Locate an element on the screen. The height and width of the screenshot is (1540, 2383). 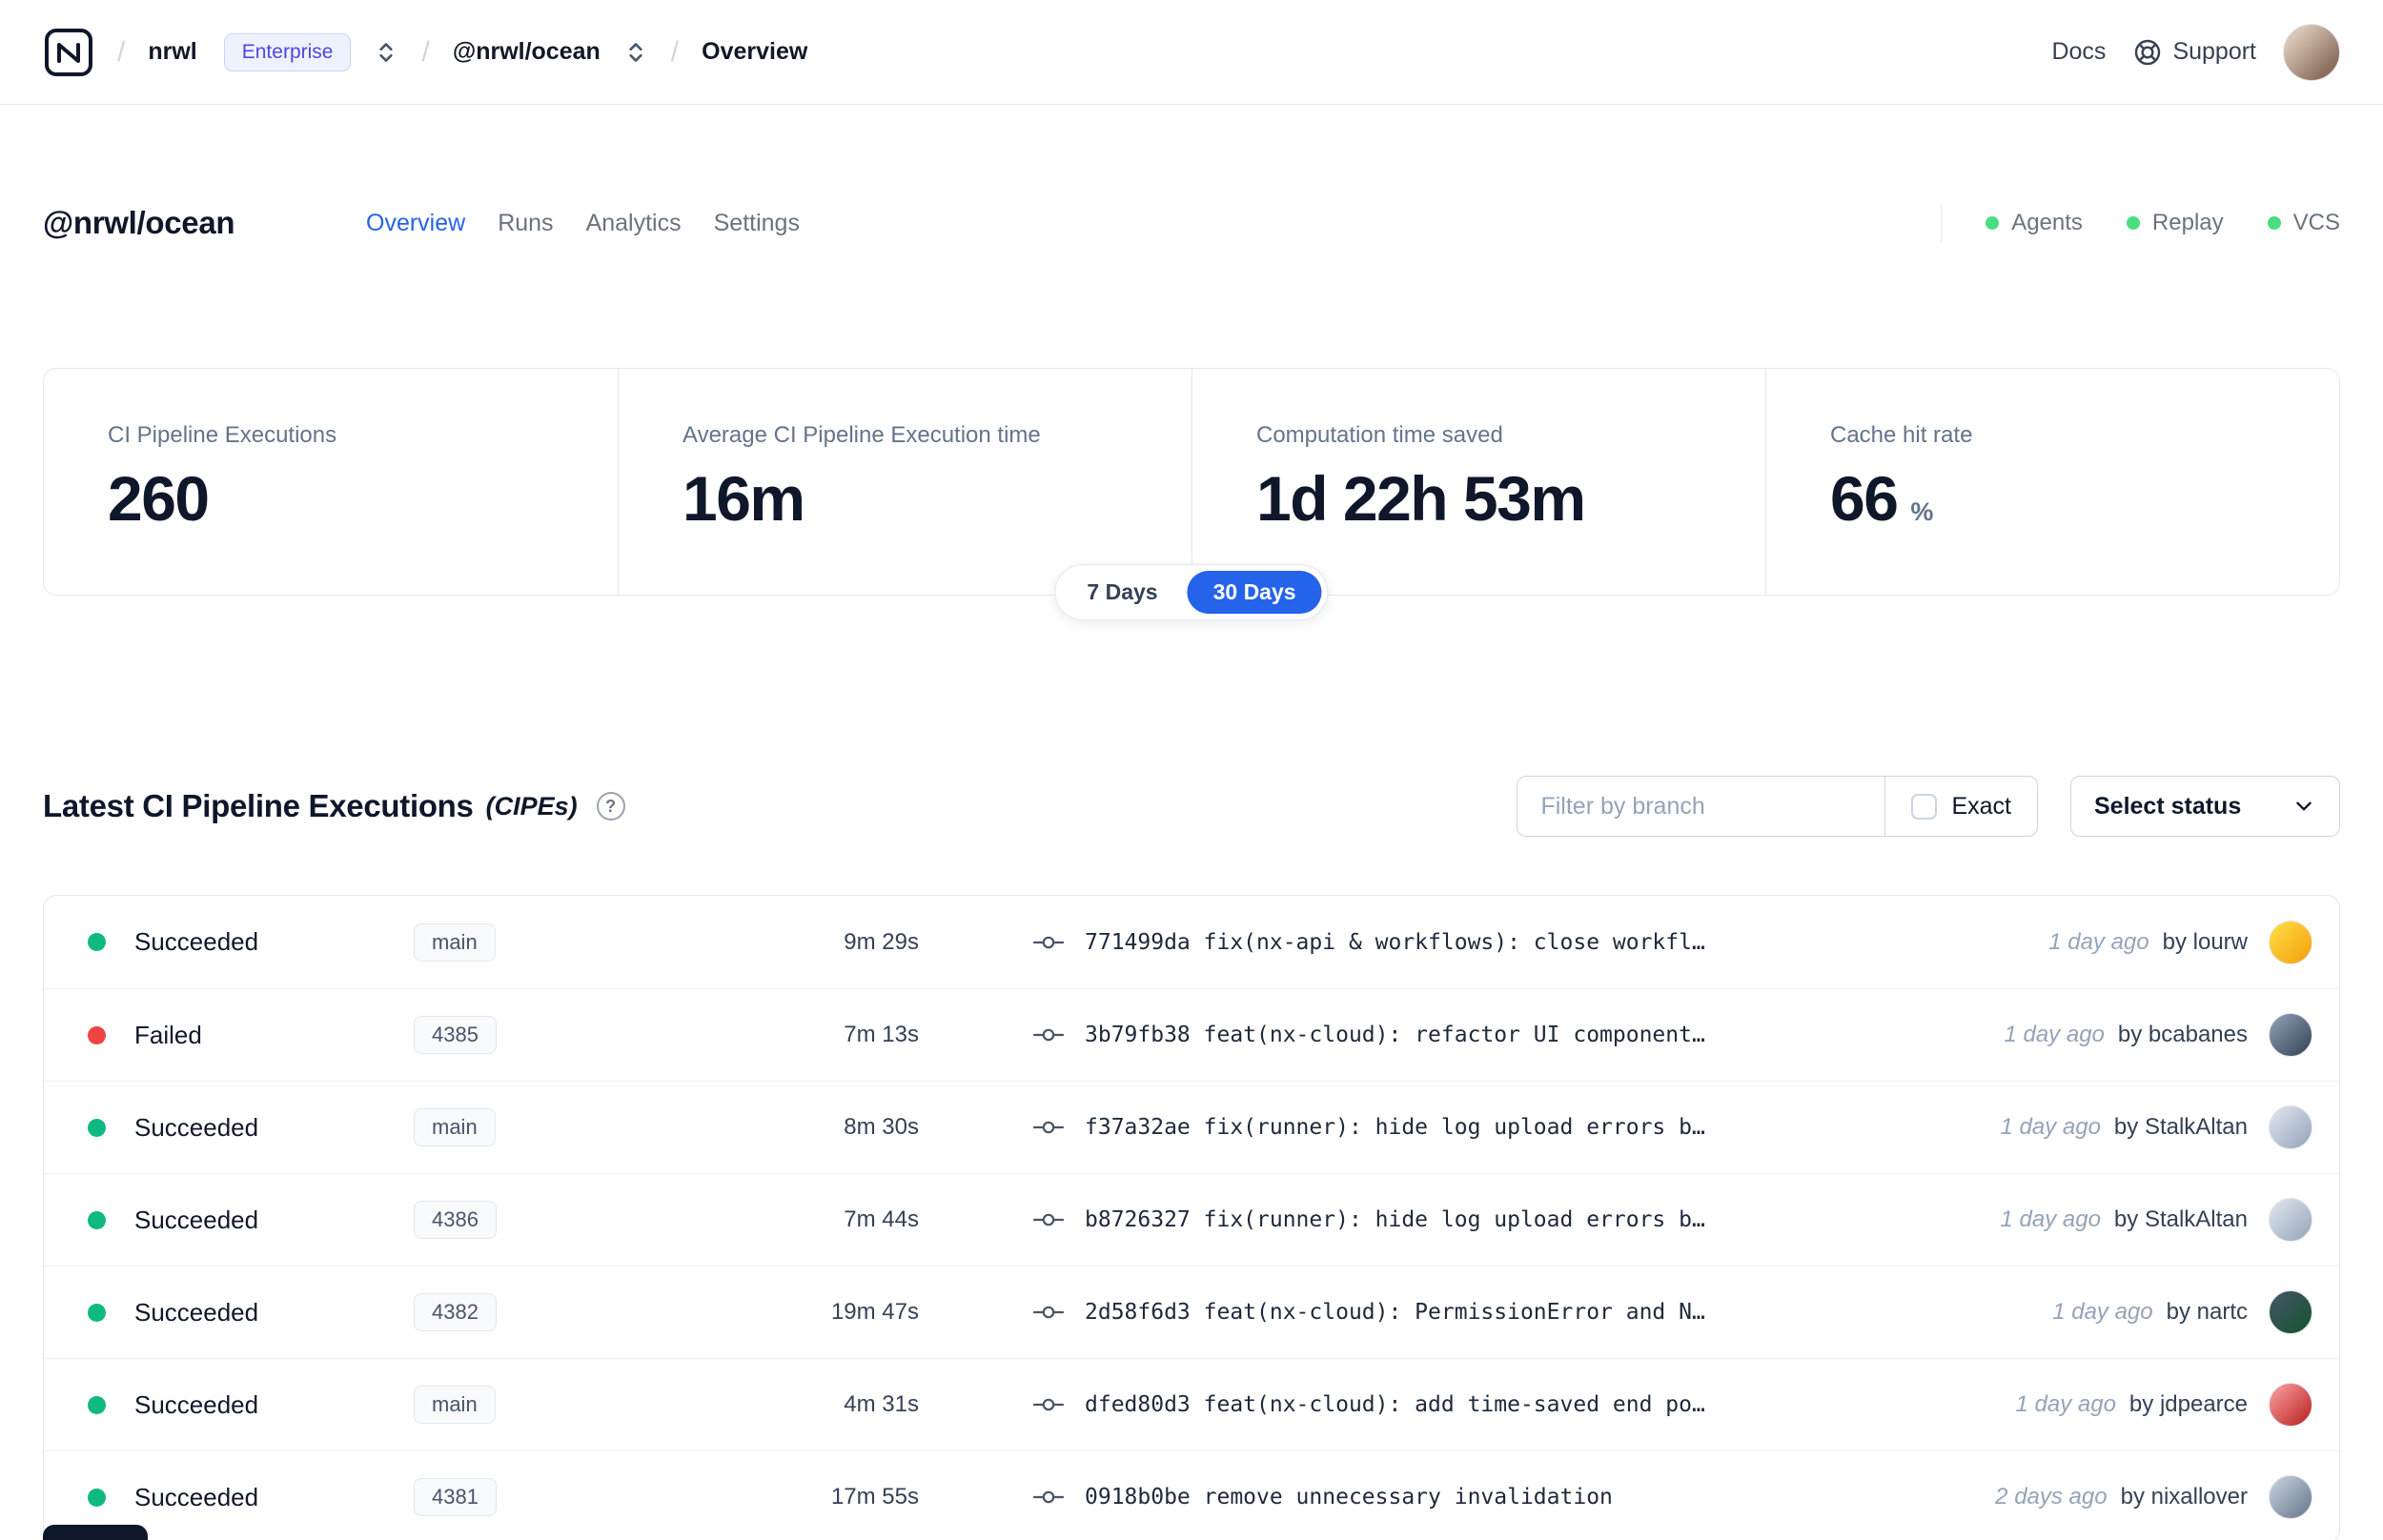
author: by StalkAltan is located at coordinates (2180, 1219).